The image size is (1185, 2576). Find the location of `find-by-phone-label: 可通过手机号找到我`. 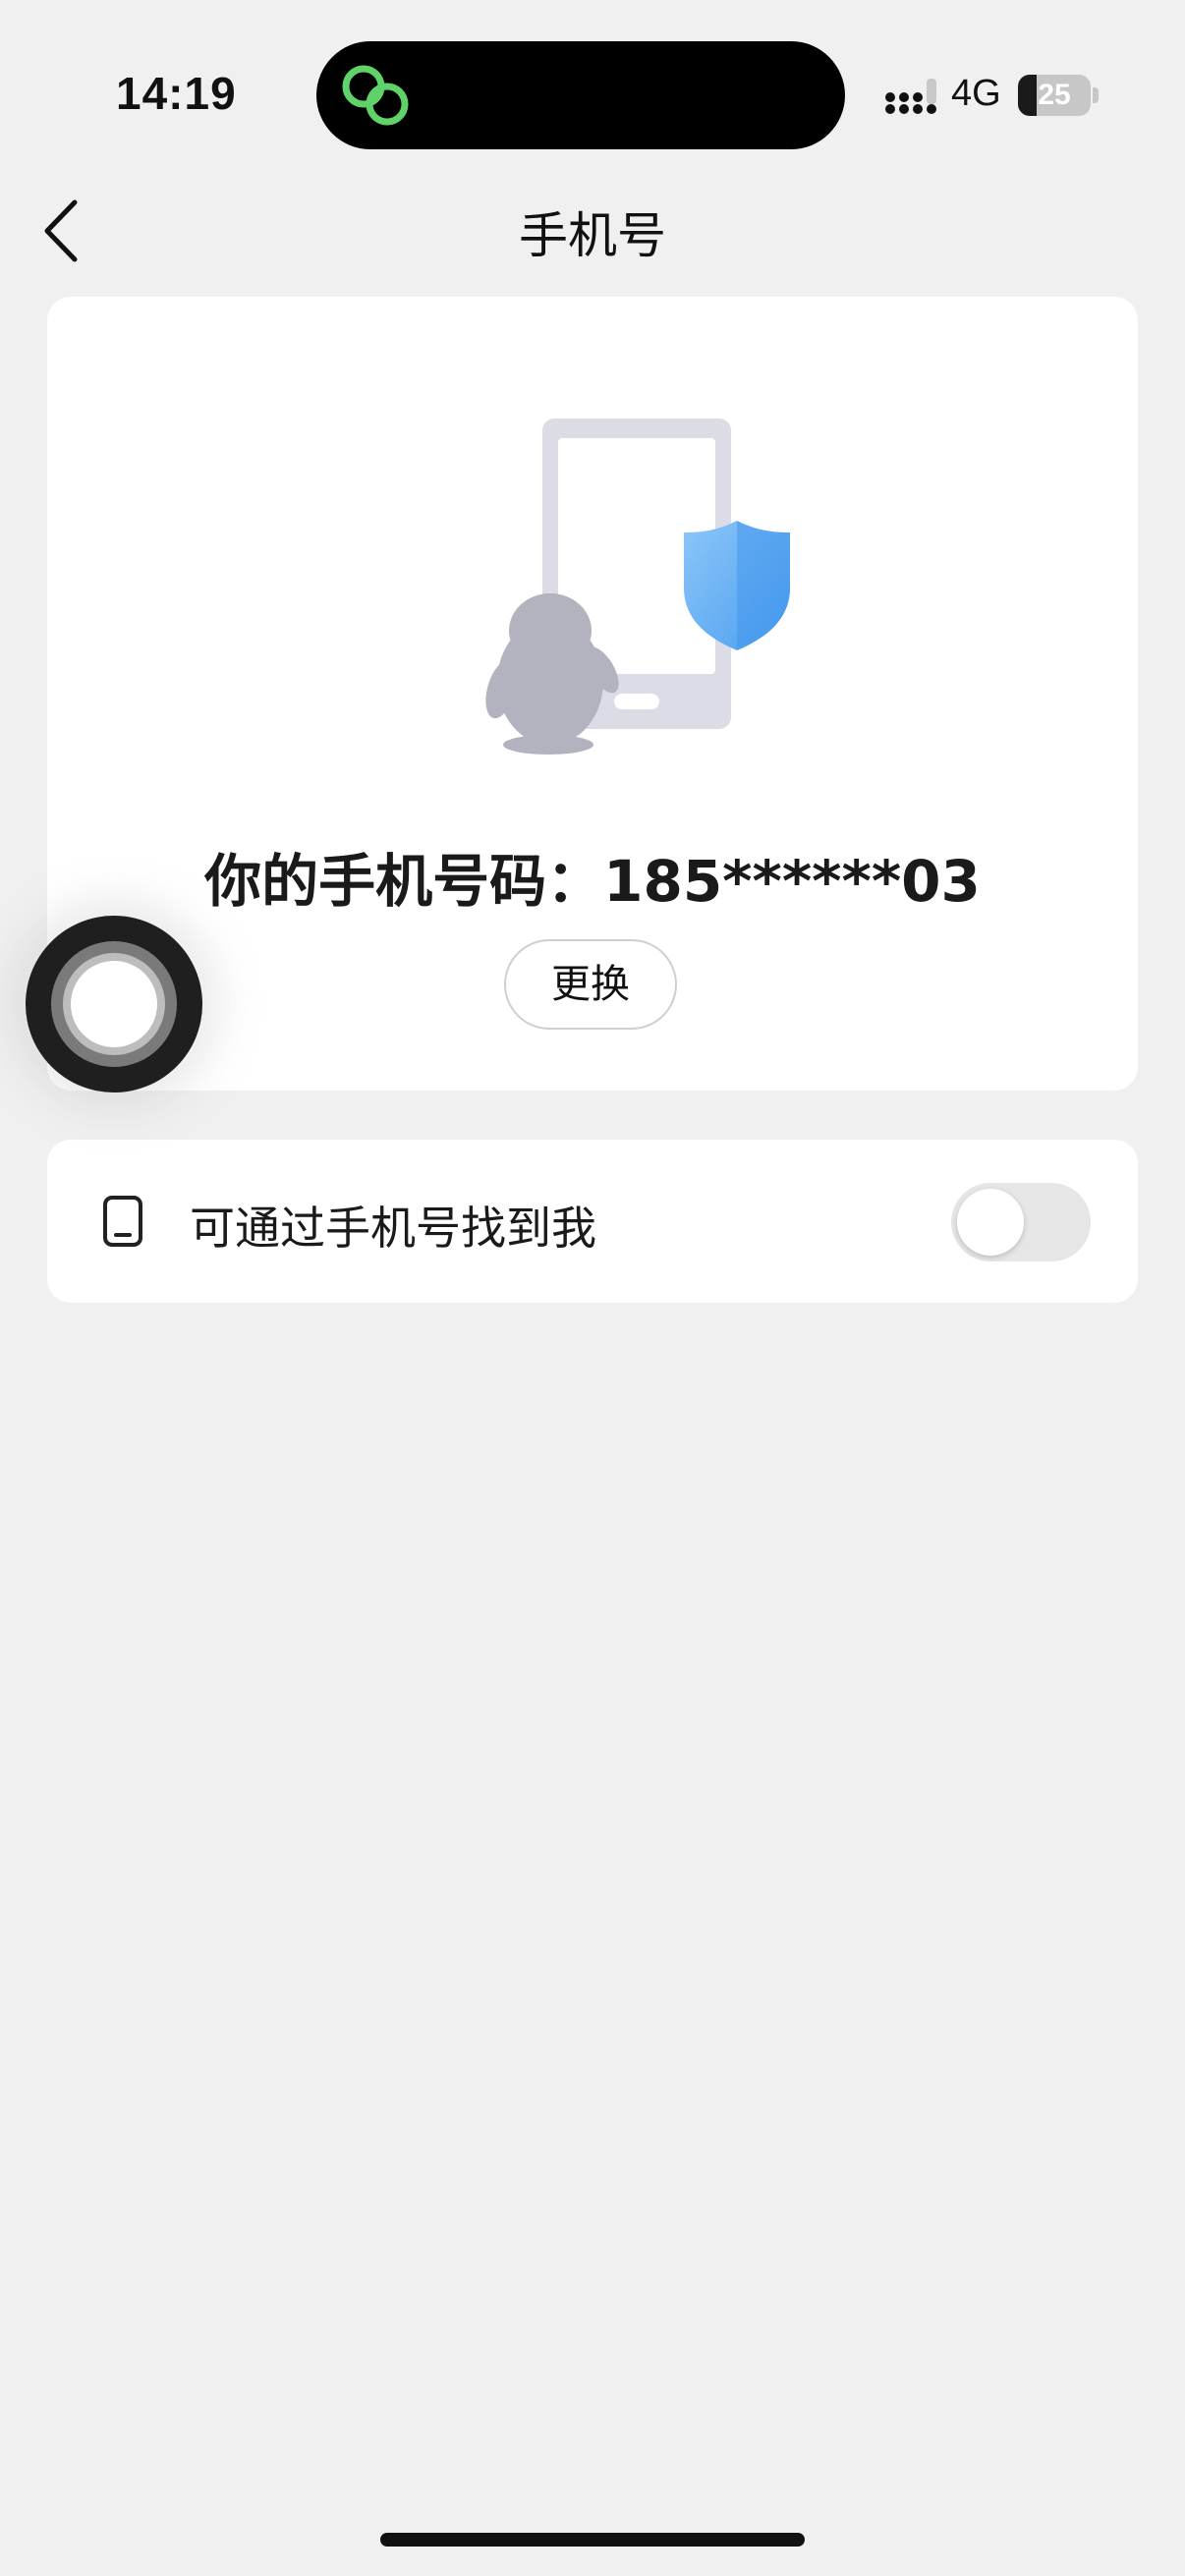

find-by-phone-label: 可通过手机号找到我 is located at coordinates (393, 1228).